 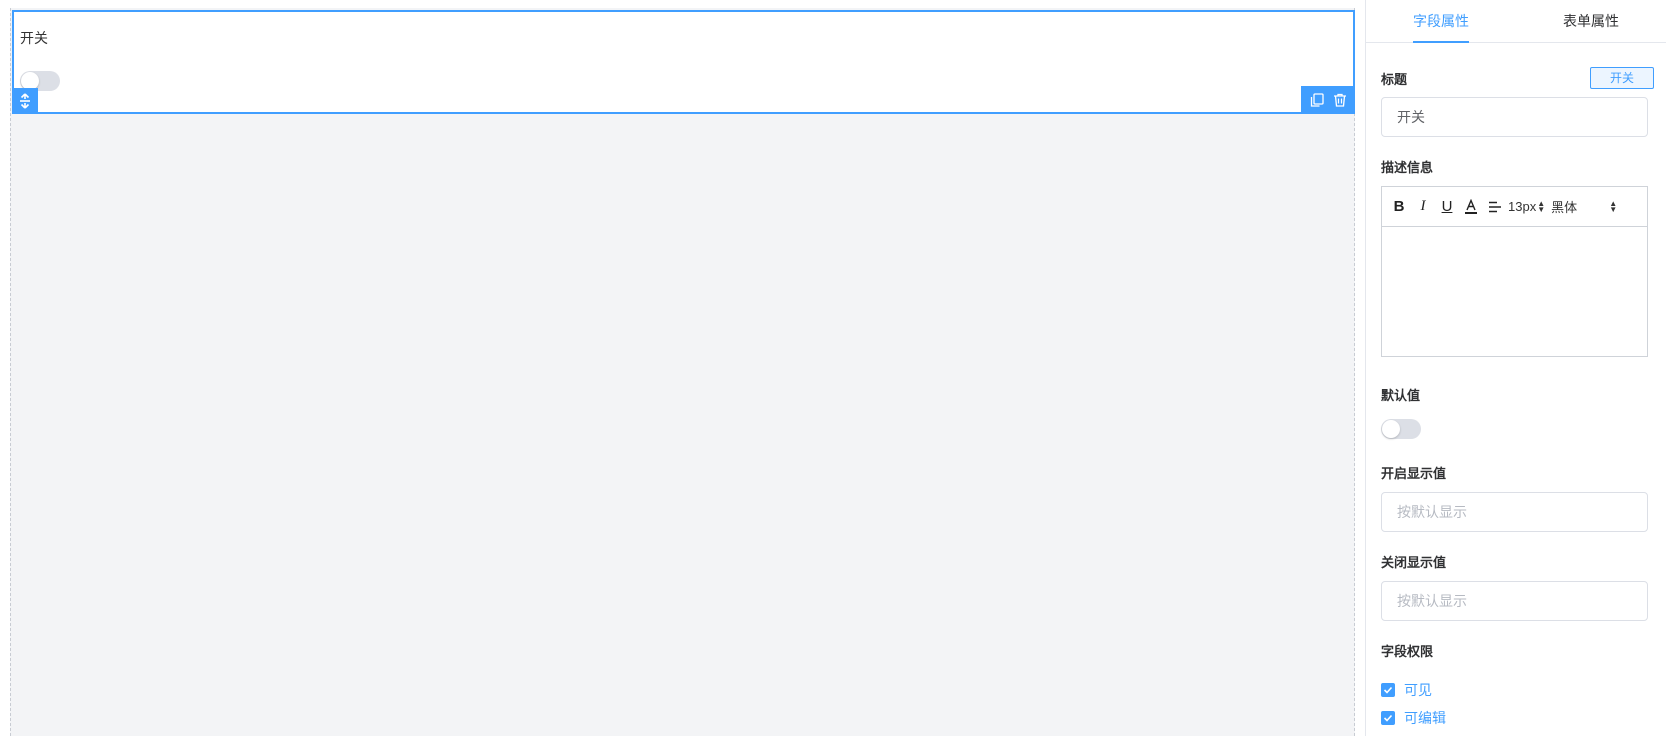 I want to click on card-actions, so click(x=1328, y=100).